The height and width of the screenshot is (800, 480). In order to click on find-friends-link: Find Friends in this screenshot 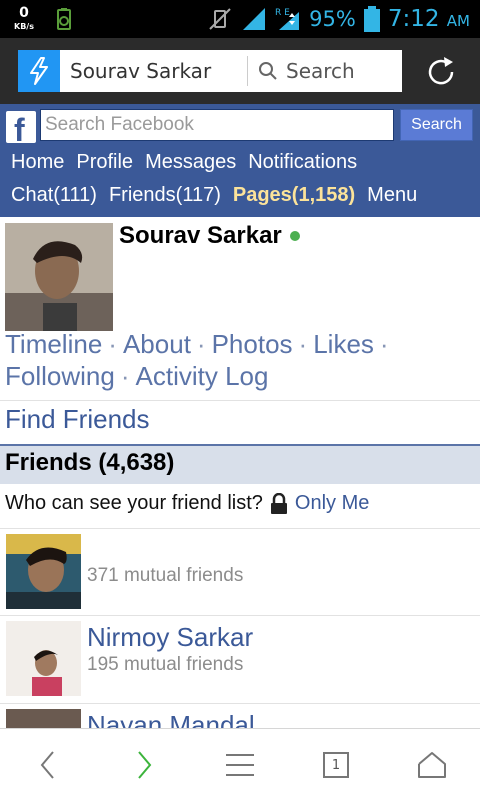, I will do `click(77, 419)`.